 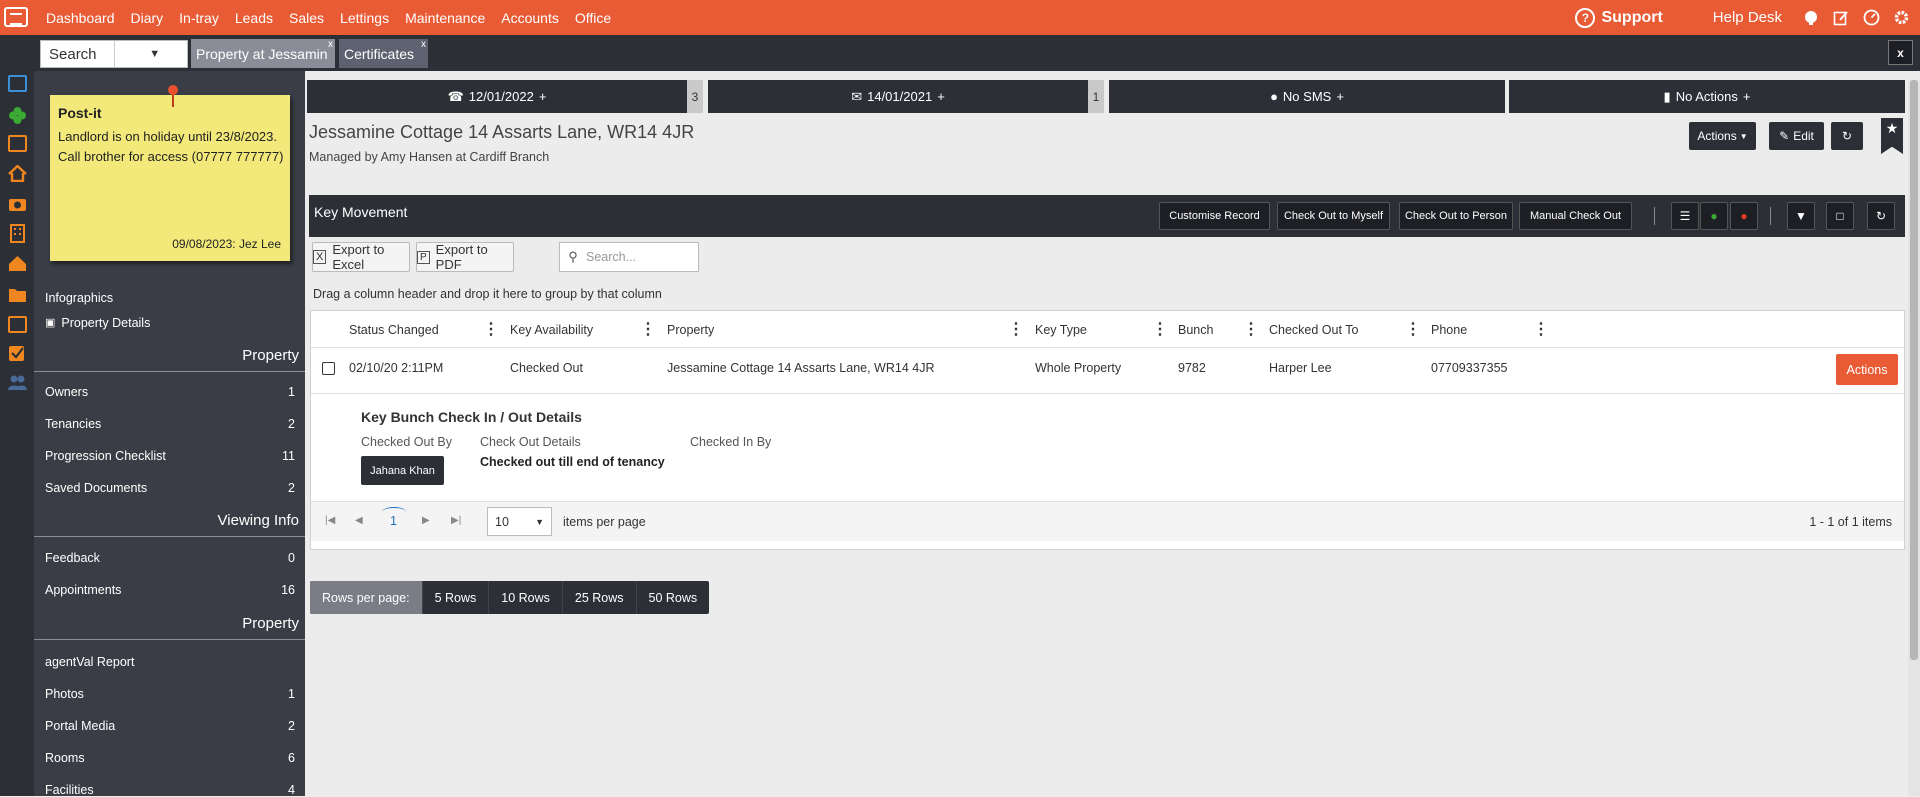 What do you see at coordinates (1333, 216) in the screenshot?
I see `check-out-to-myself-button: Check Out to Myself` at bounding box center [1333, 216].